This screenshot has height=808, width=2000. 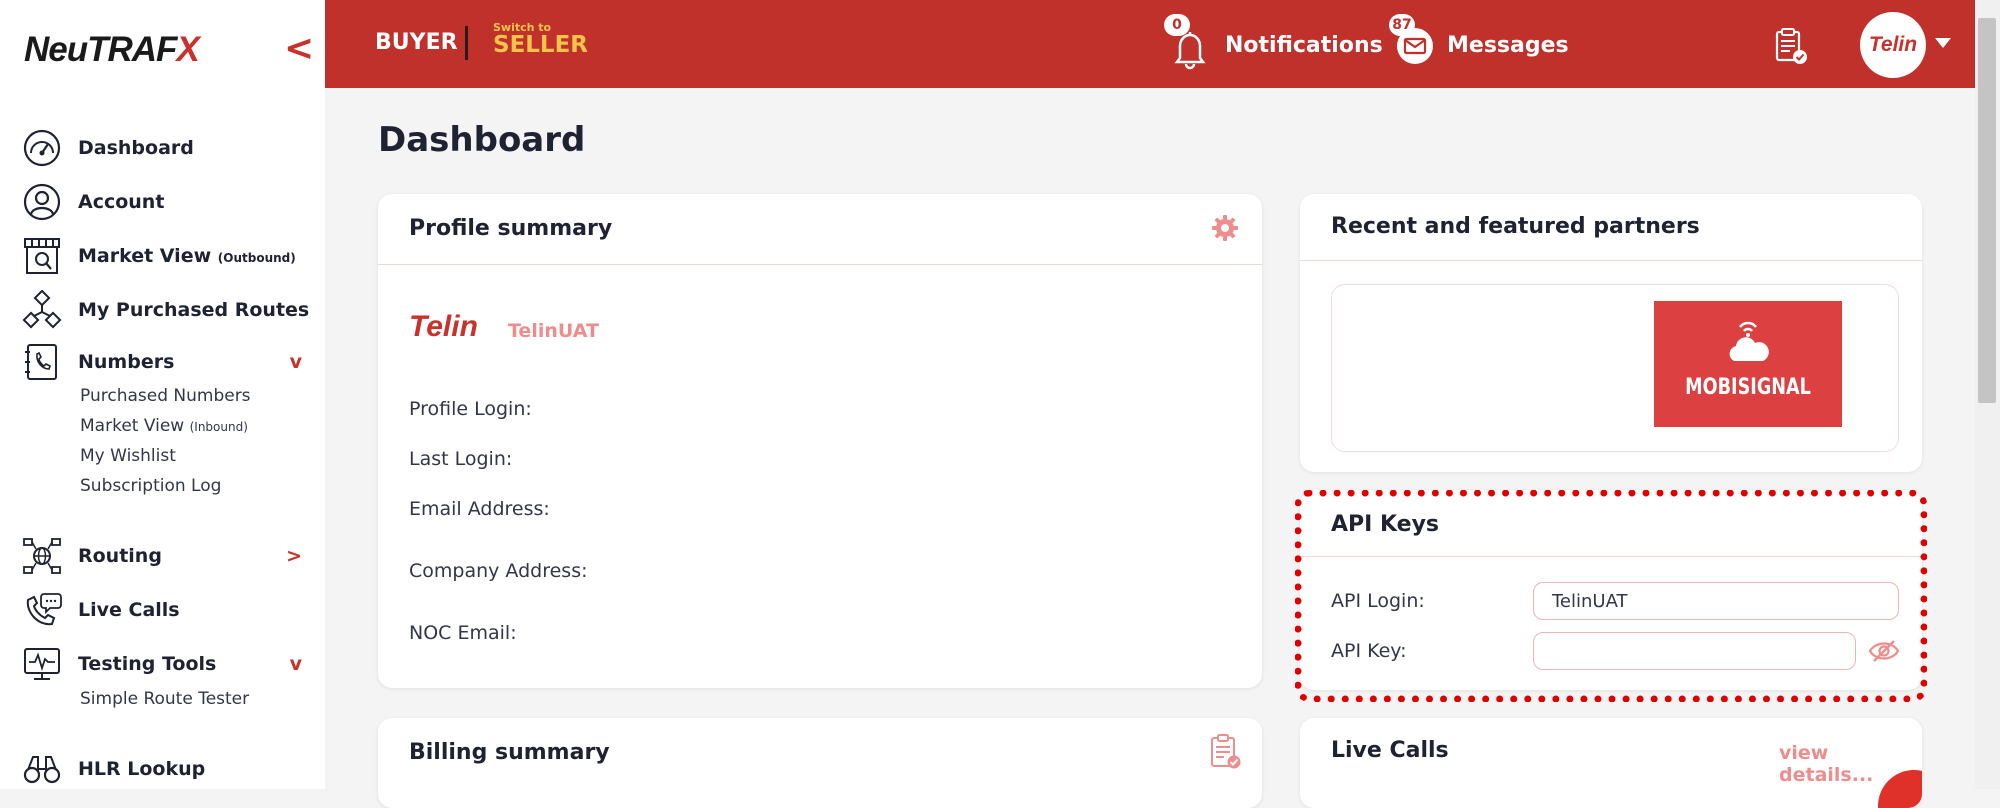 What do you see at coordinates (509, 752) in the screenshot?
I see `billing-summary-title: Billing summary` at bounding box center [509, 752].